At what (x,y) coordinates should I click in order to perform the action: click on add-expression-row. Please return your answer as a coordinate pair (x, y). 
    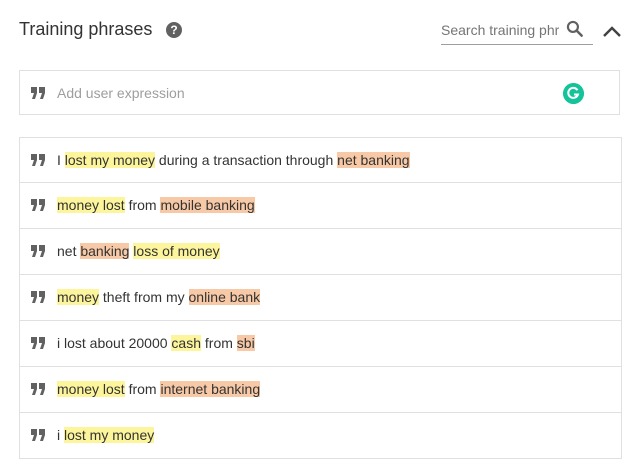
    Looking at the image, I should click on (319, 92).